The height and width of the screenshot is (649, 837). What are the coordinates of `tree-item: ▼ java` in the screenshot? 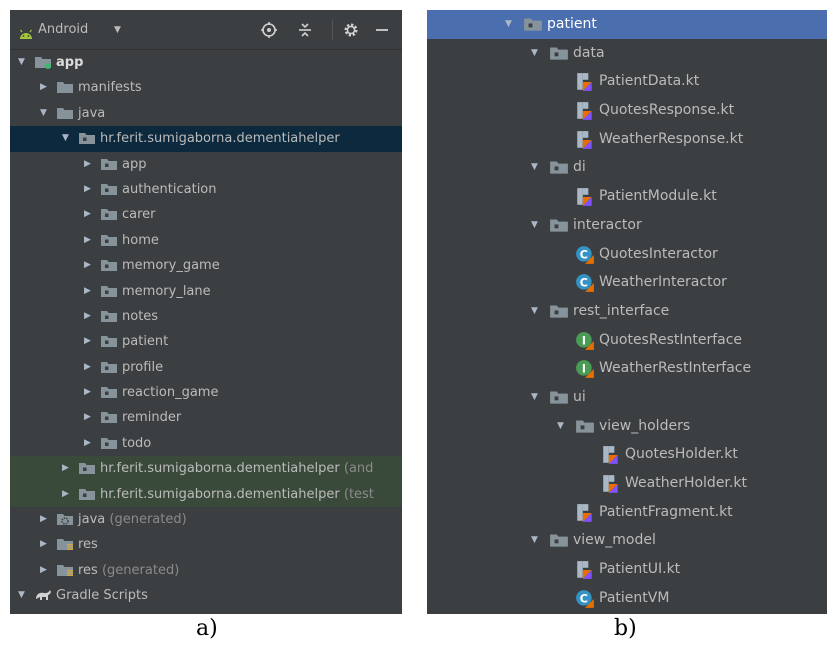 It's located at (206, 113).